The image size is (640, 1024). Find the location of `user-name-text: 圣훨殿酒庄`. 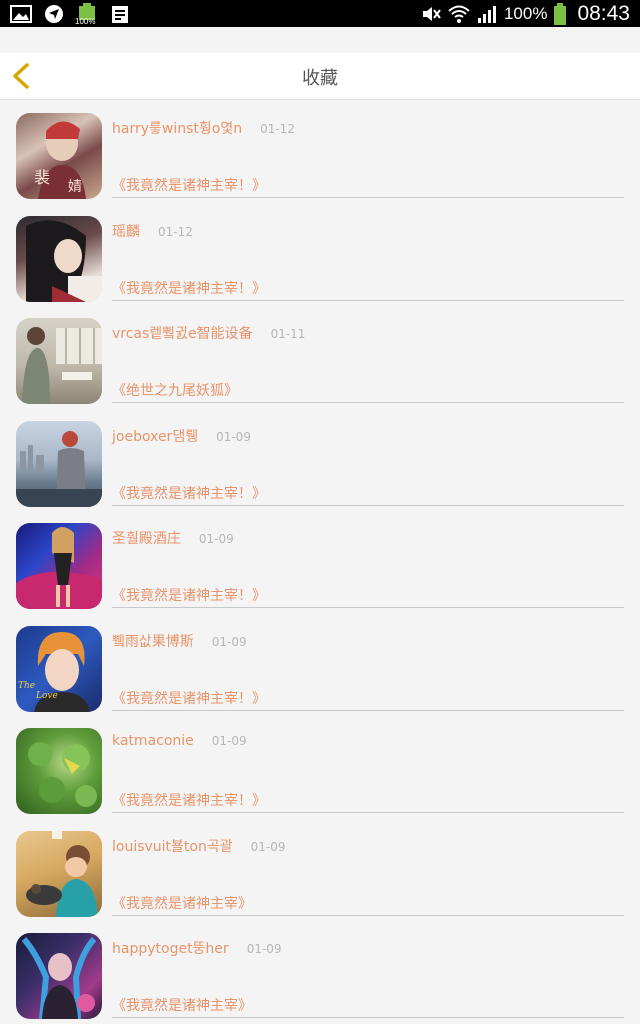

user-name-text: 圣훨殿酒庄 is located at coordinates (146, 539).